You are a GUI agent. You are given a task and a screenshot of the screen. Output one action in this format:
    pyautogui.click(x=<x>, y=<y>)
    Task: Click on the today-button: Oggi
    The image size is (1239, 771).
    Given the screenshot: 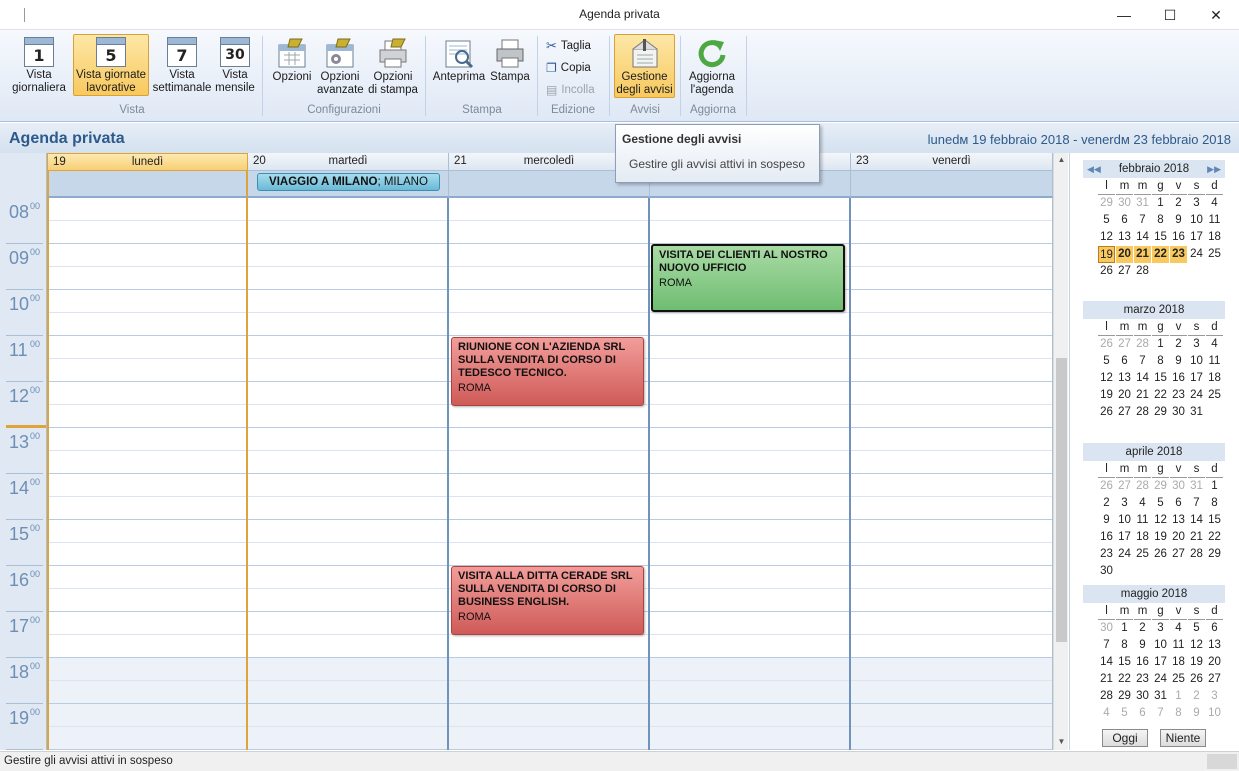 What is the action you would take?
    pyautogui.click(x=1125, y=738)
    